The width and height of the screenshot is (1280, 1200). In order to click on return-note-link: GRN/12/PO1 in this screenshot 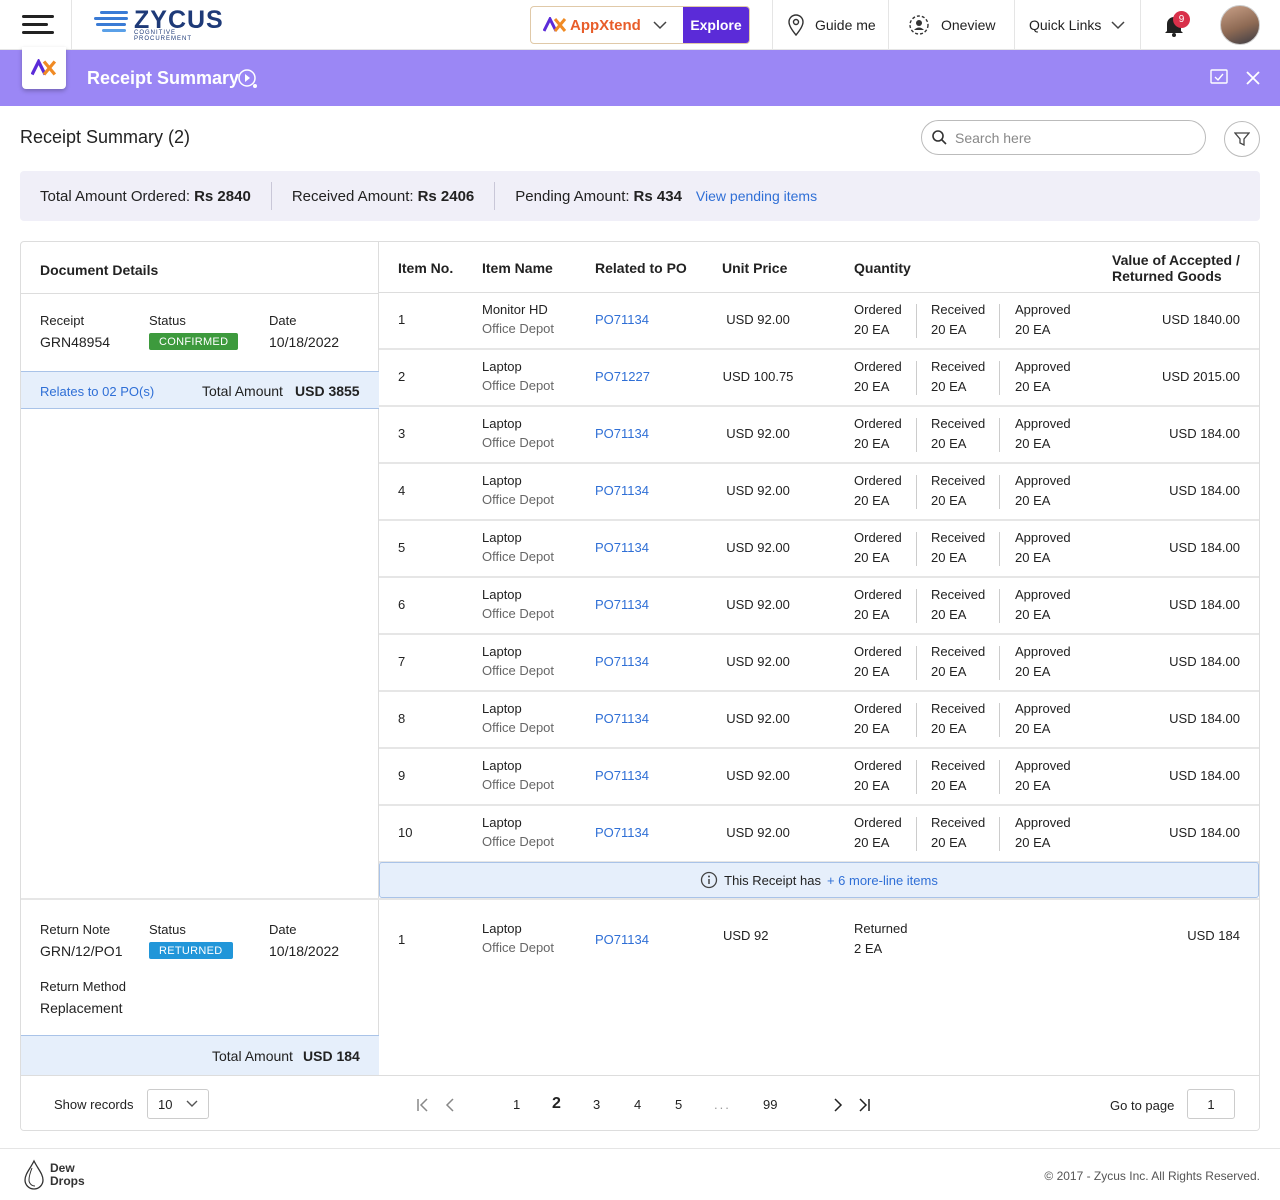, I will do `click(81, 951)`.